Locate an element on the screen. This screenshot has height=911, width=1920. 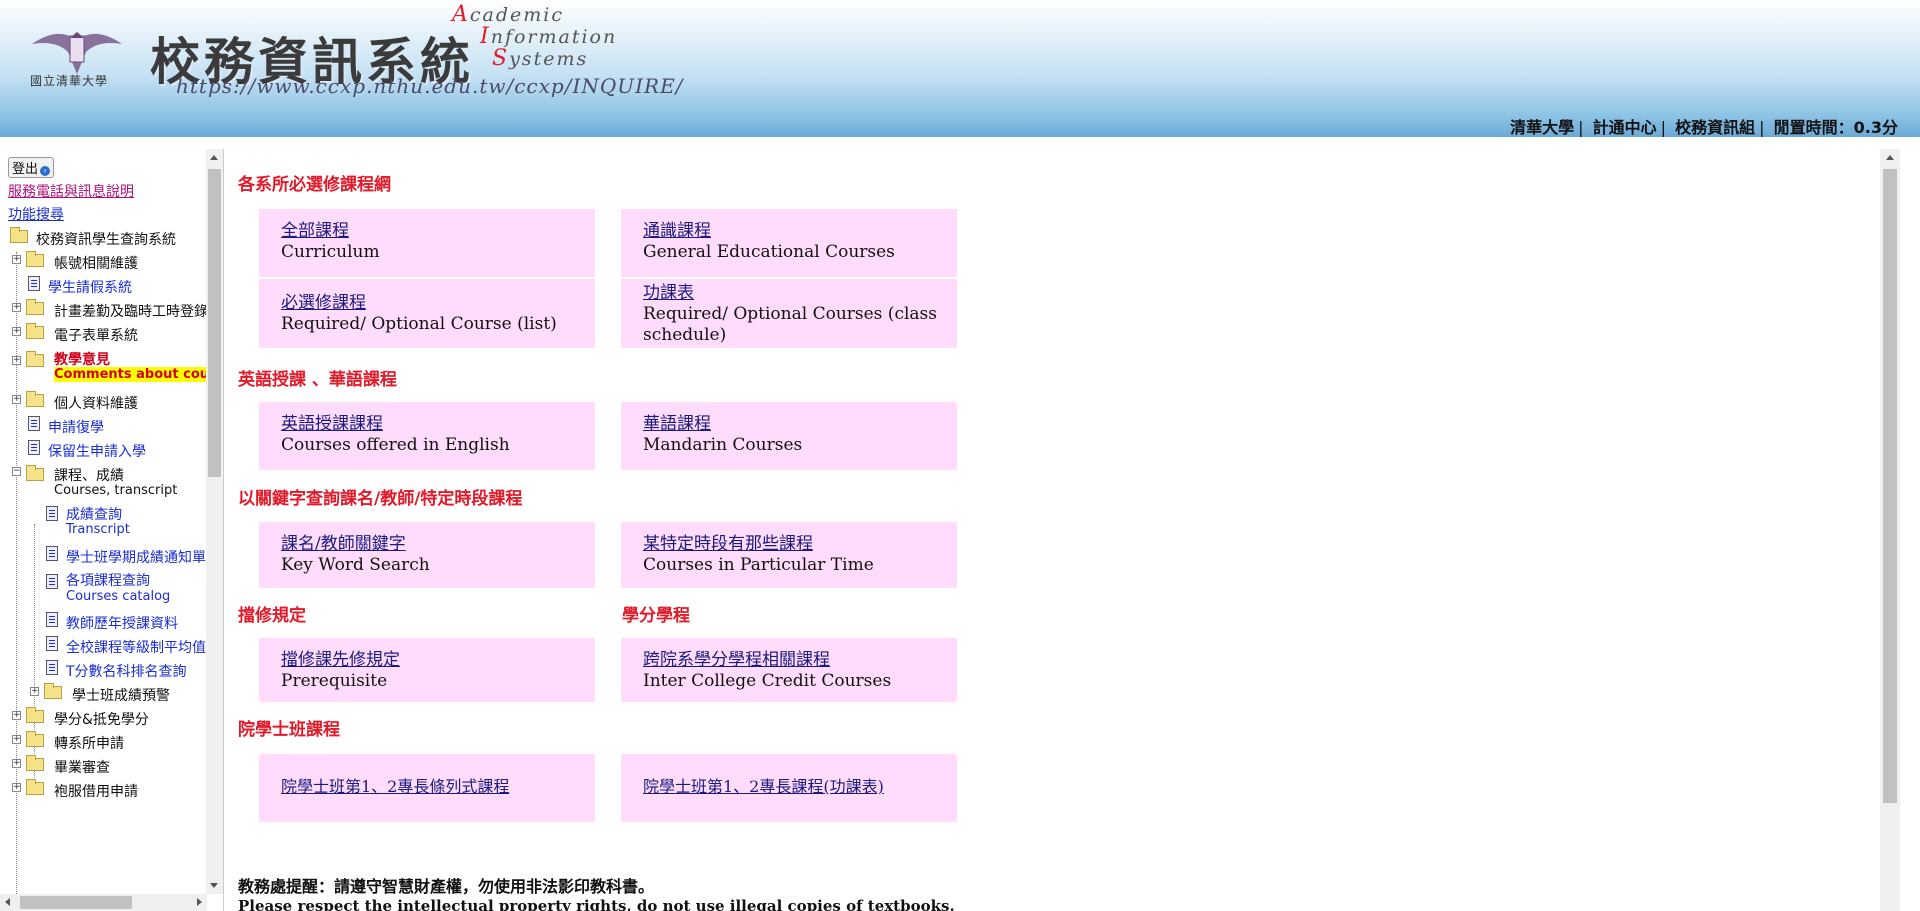
card-keyword: 課名/教師關鍵字 Key Word Search is located at coordinates (427, 555).